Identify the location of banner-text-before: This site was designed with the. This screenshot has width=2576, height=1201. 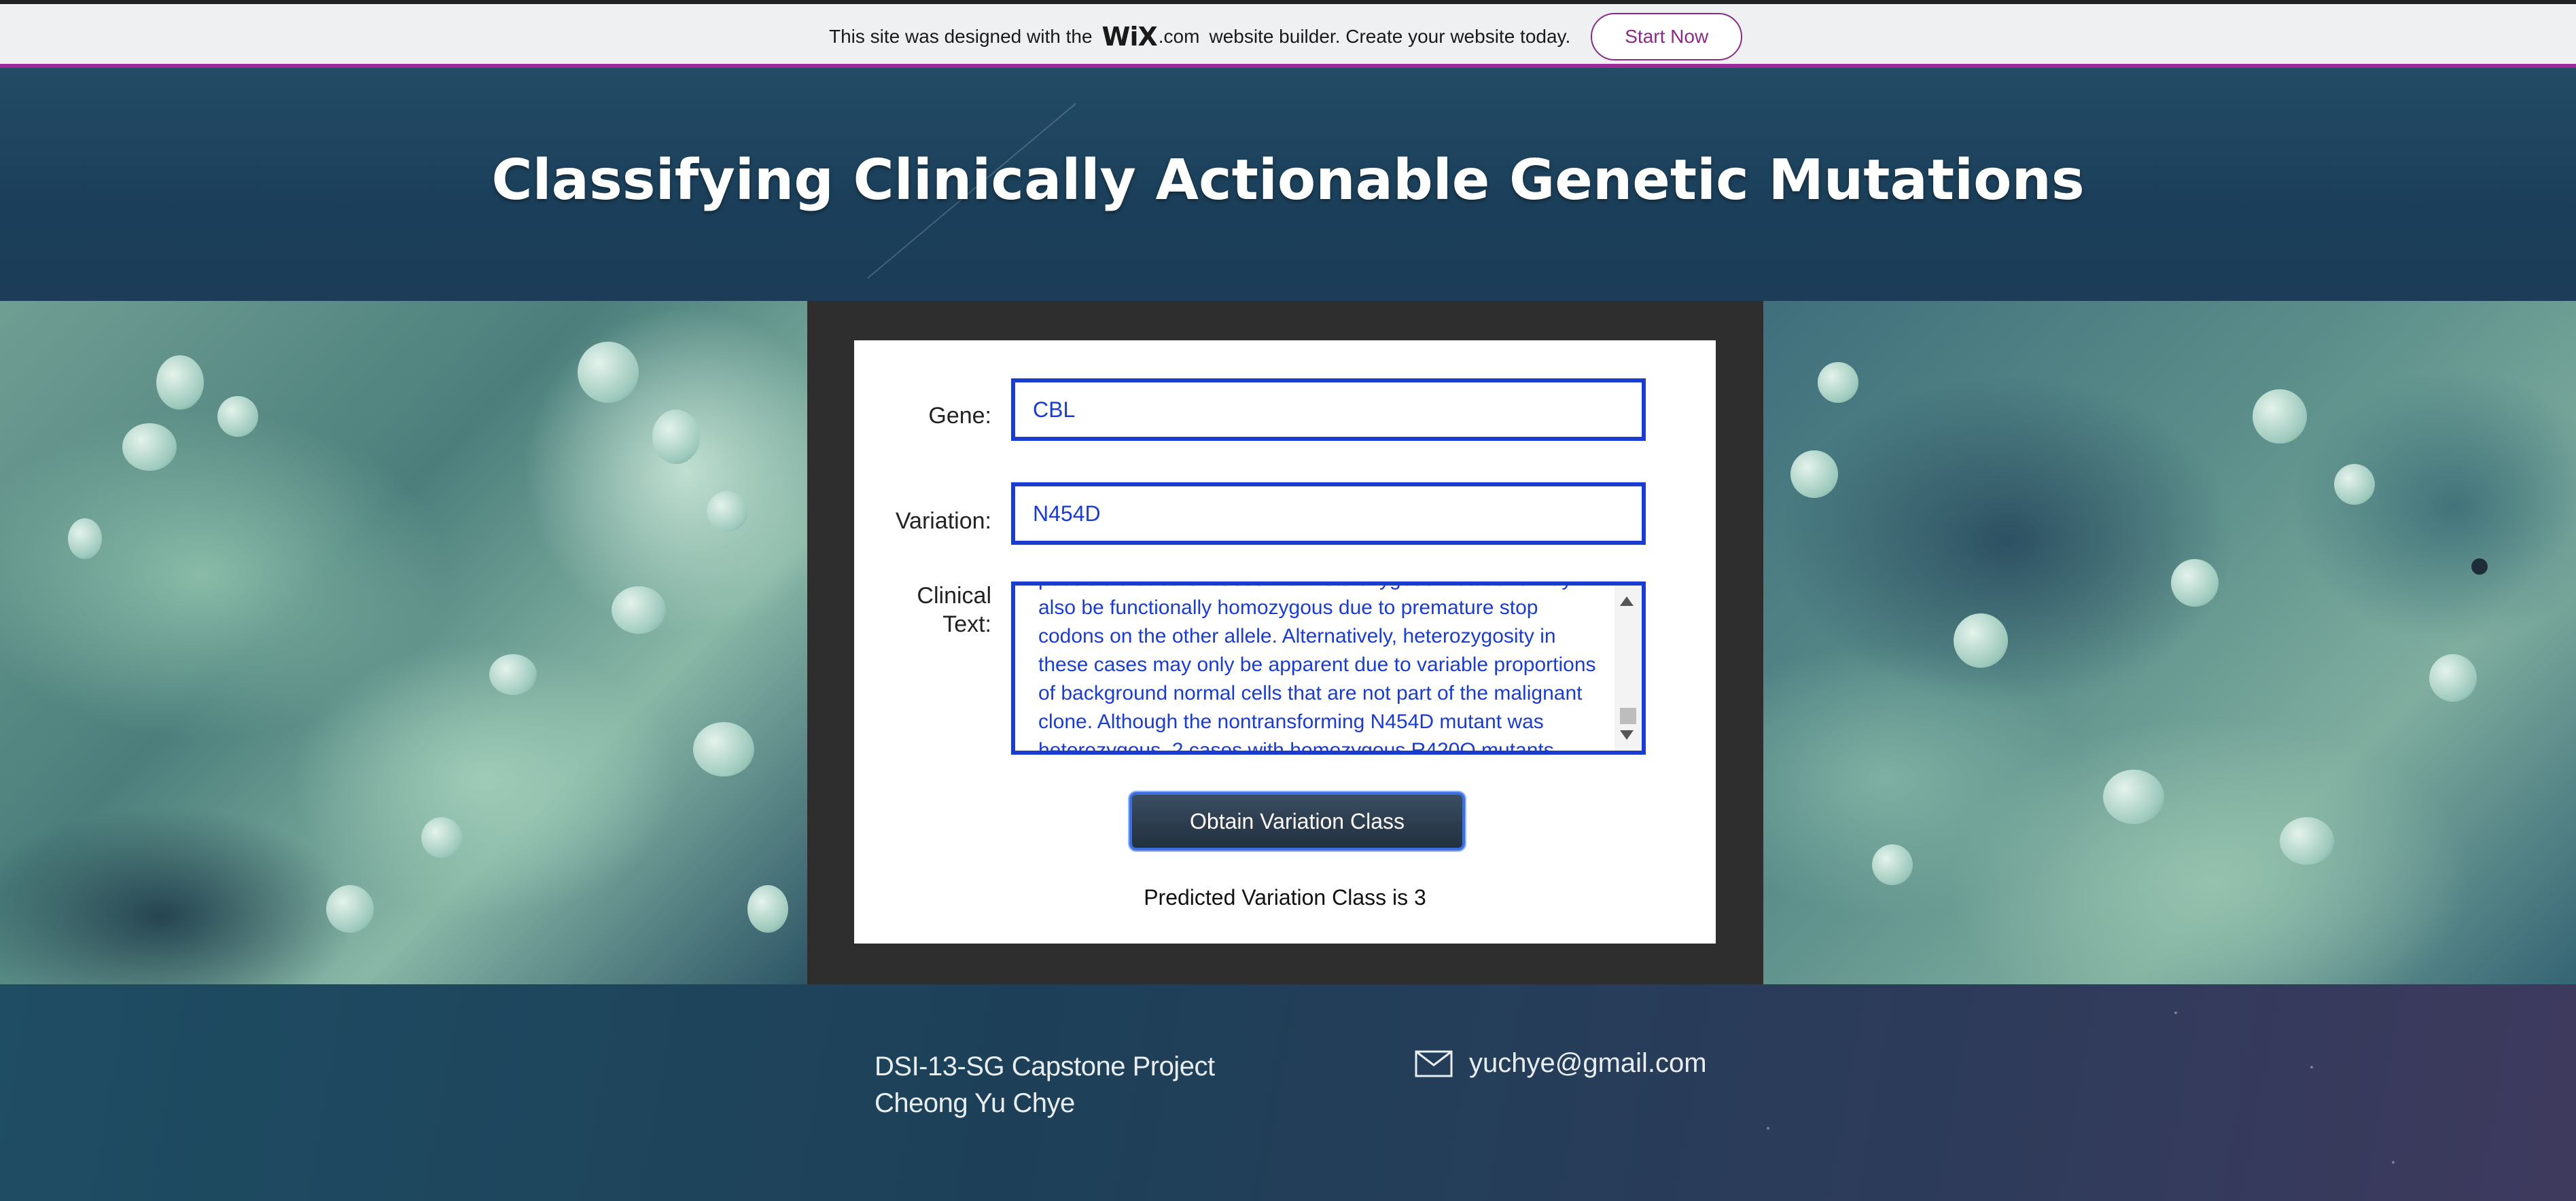
(961, 36).